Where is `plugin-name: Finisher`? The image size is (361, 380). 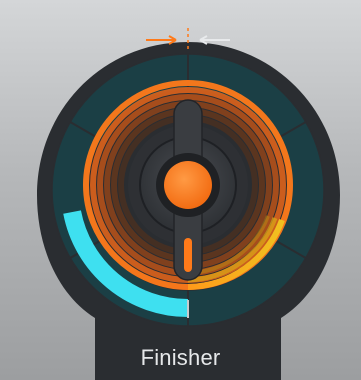
plugin-name: Finisher is located at coordinates (180, 357).